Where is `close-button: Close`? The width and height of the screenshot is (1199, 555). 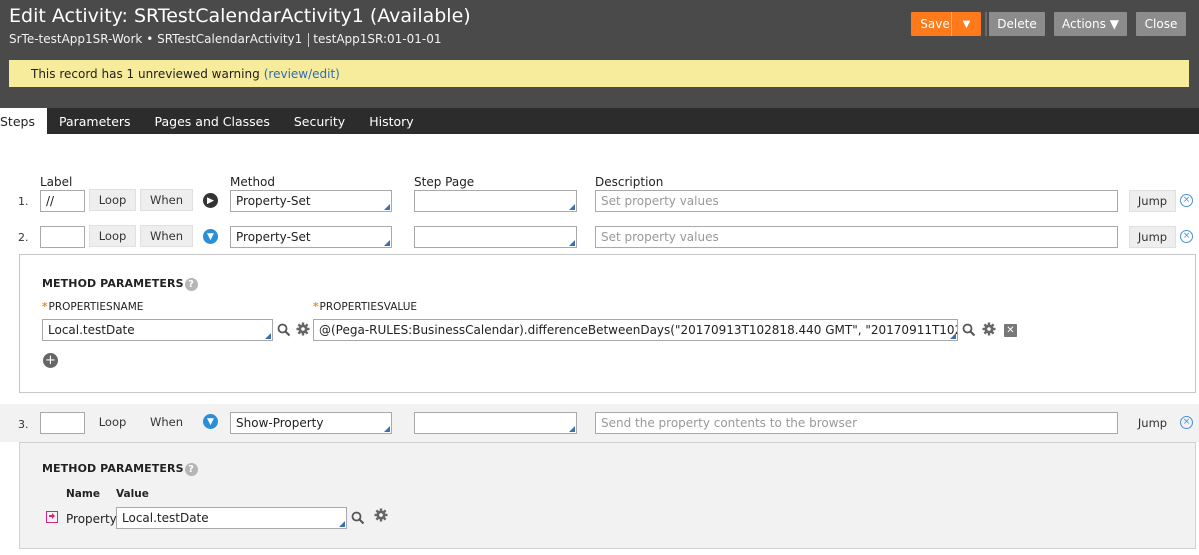 close-button: Close is located at coordinates (1161, 24).